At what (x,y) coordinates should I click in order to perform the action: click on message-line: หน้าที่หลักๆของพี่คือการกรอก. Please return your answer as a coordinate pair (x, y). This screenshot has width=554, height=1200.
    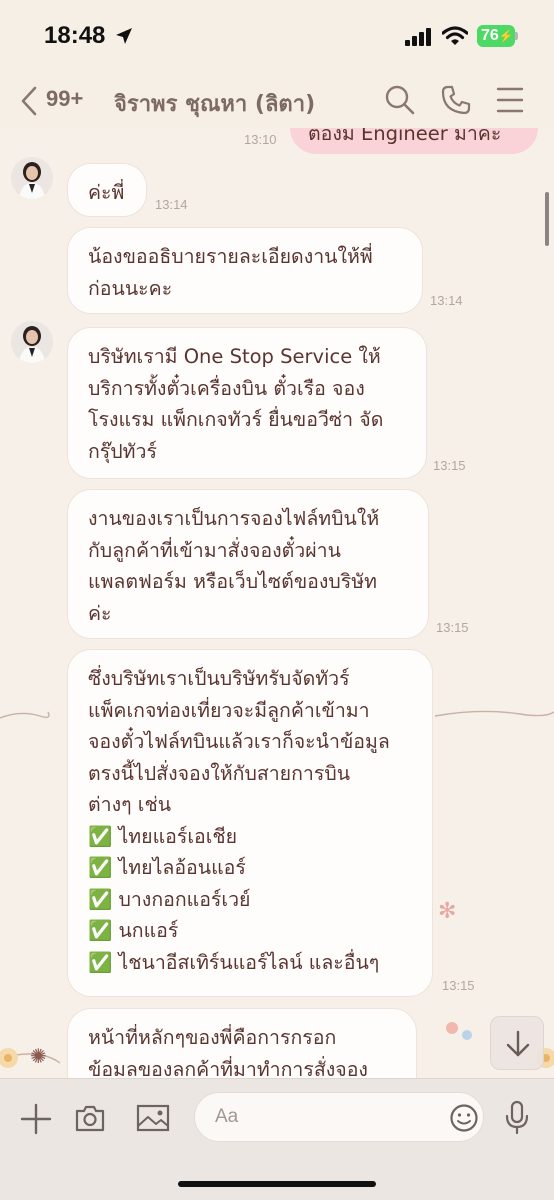
    Looking at the image, I should click on (212, 1037).